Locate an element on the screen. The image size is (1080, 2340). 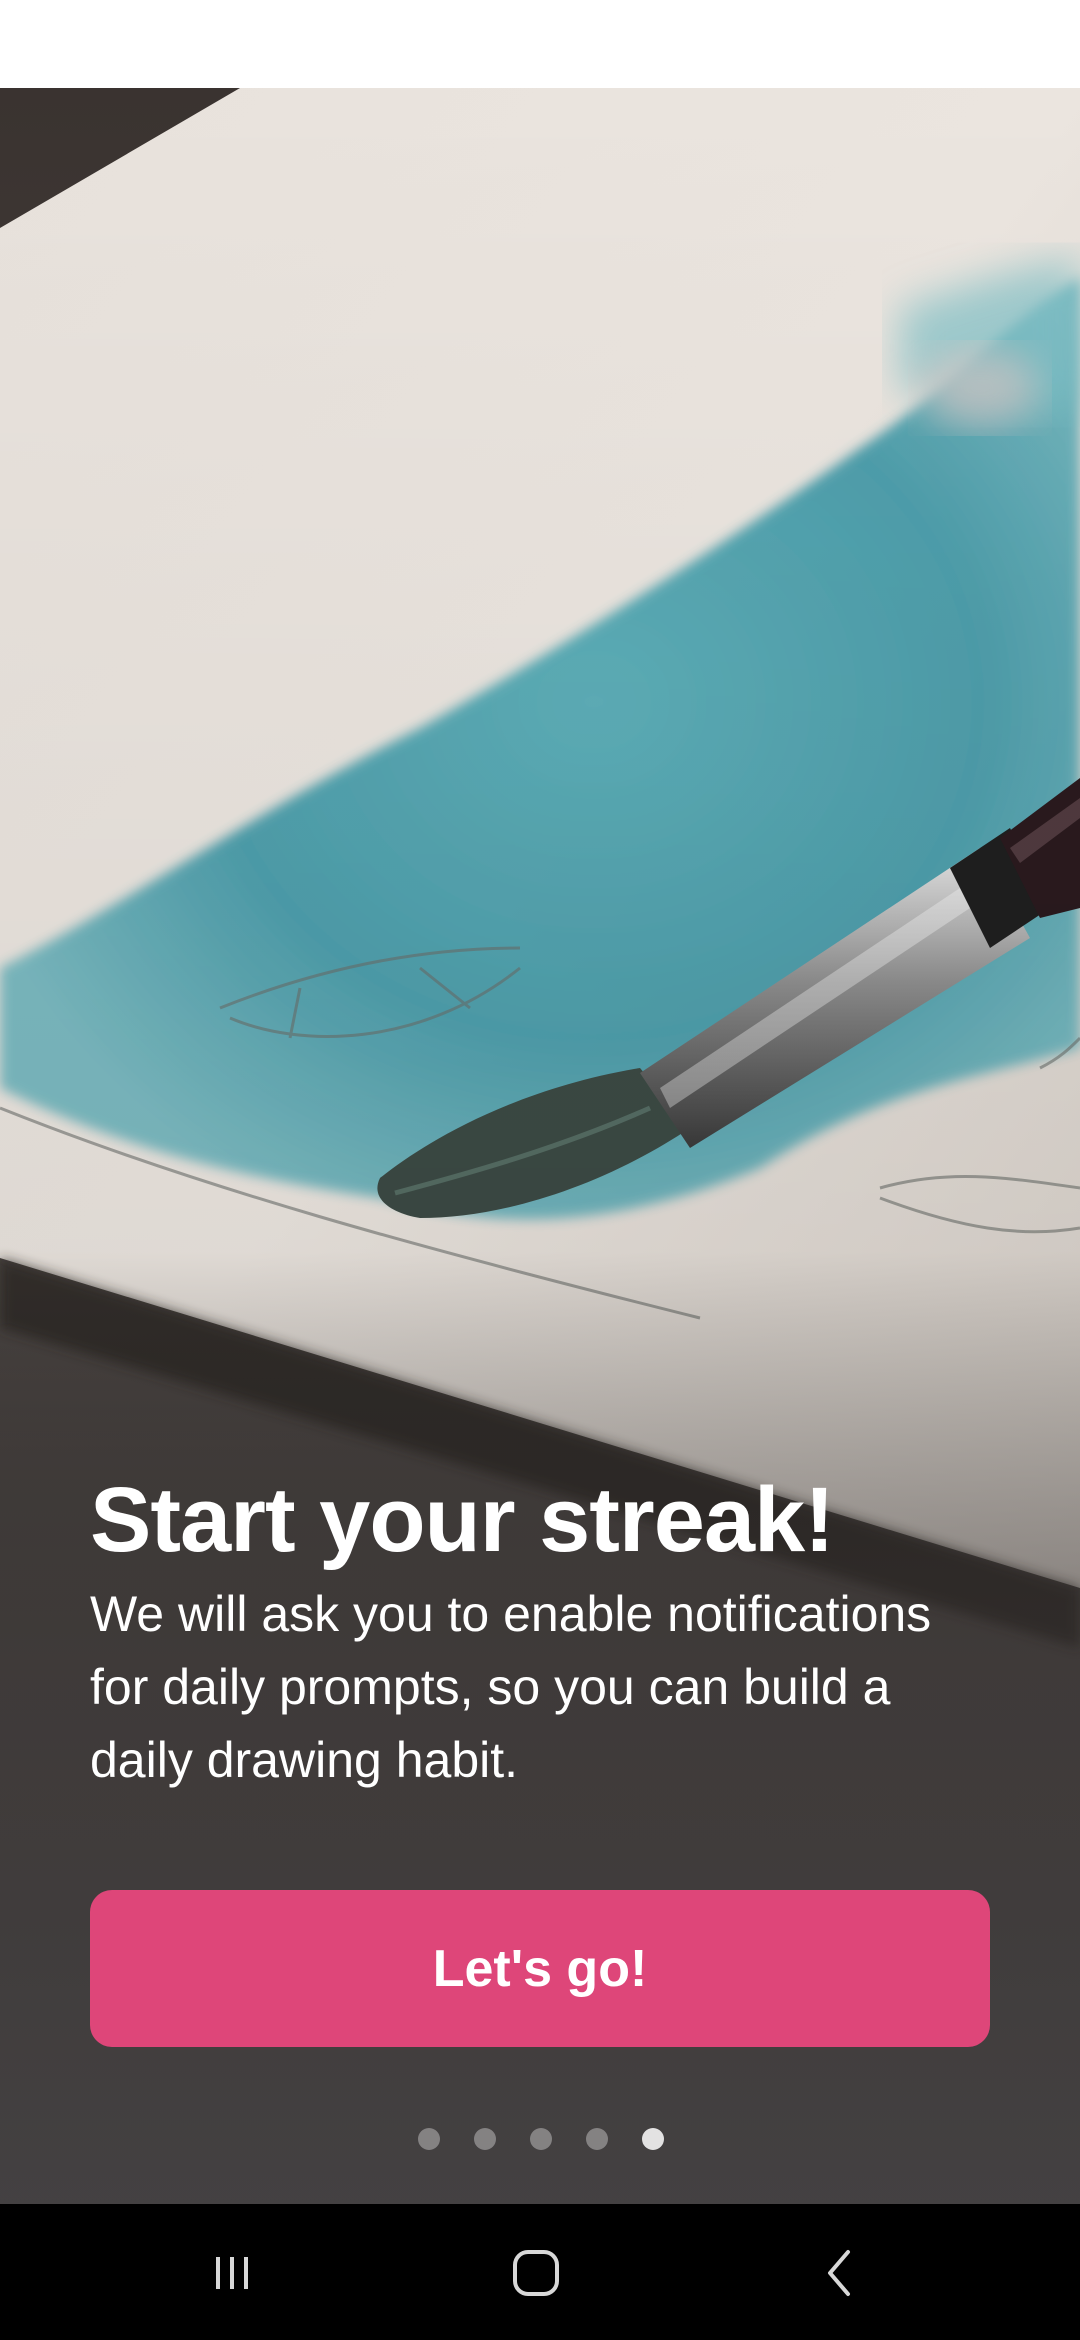
recents-button is located at coordinates (232, 2272).